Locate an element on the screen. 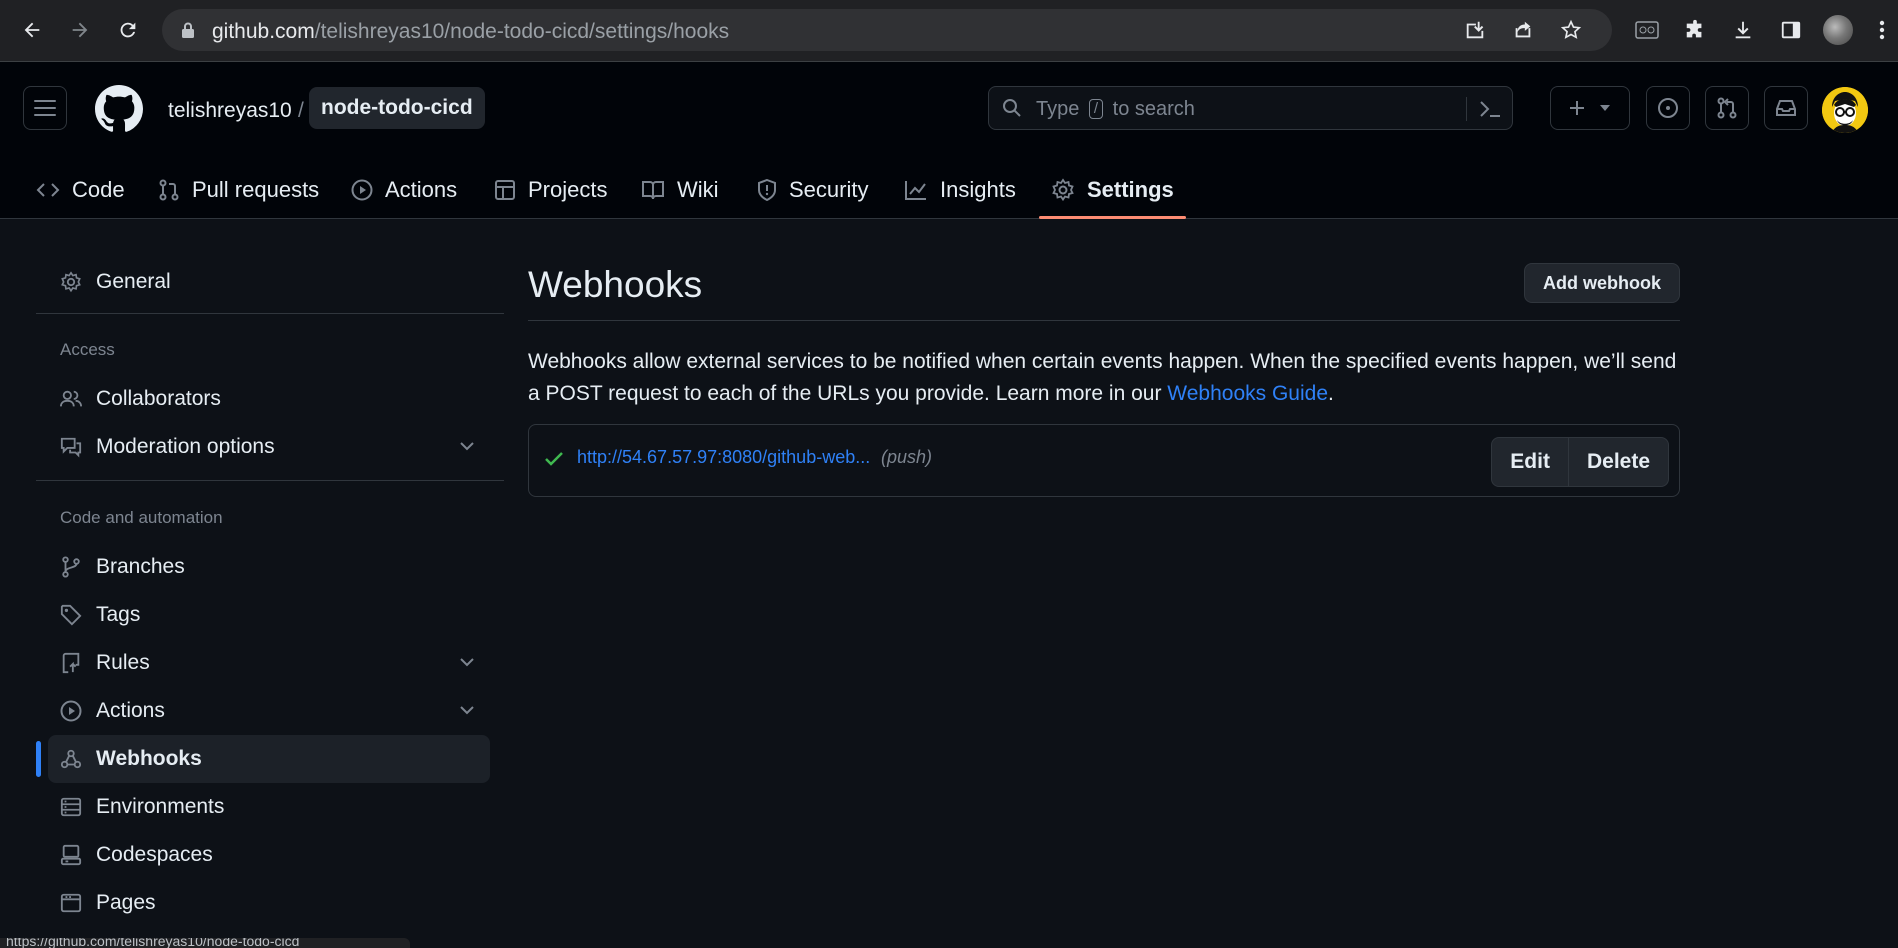  sidebar-item-label: Environments is located at coordinates (160, 806).